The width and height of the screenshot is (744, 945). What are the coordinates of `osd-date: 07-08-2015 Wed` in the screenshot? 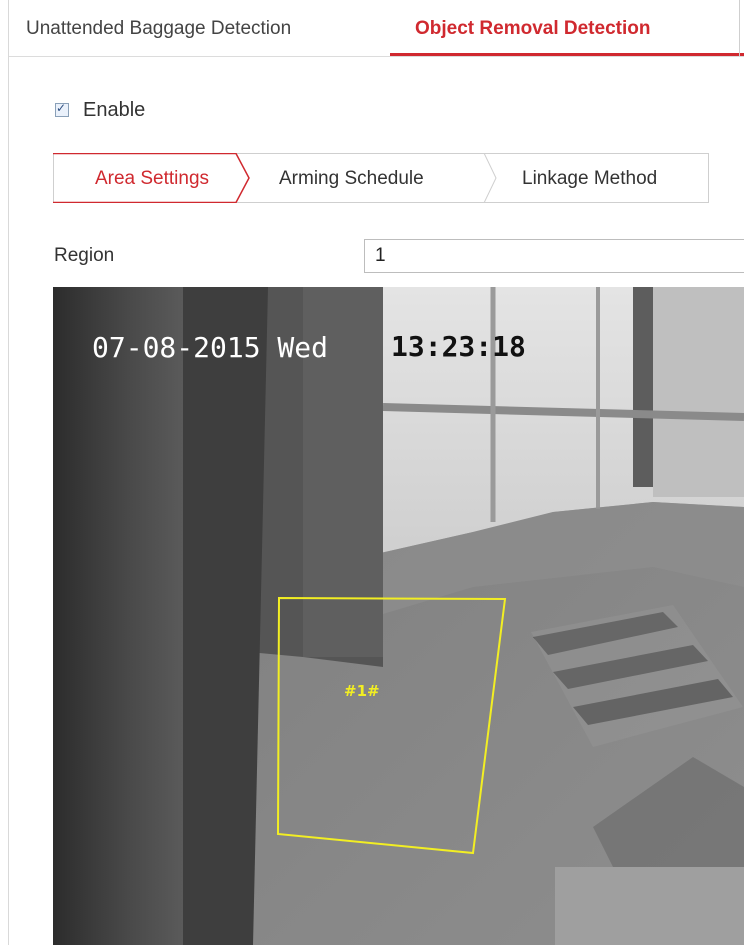 It's located at (210, 347).